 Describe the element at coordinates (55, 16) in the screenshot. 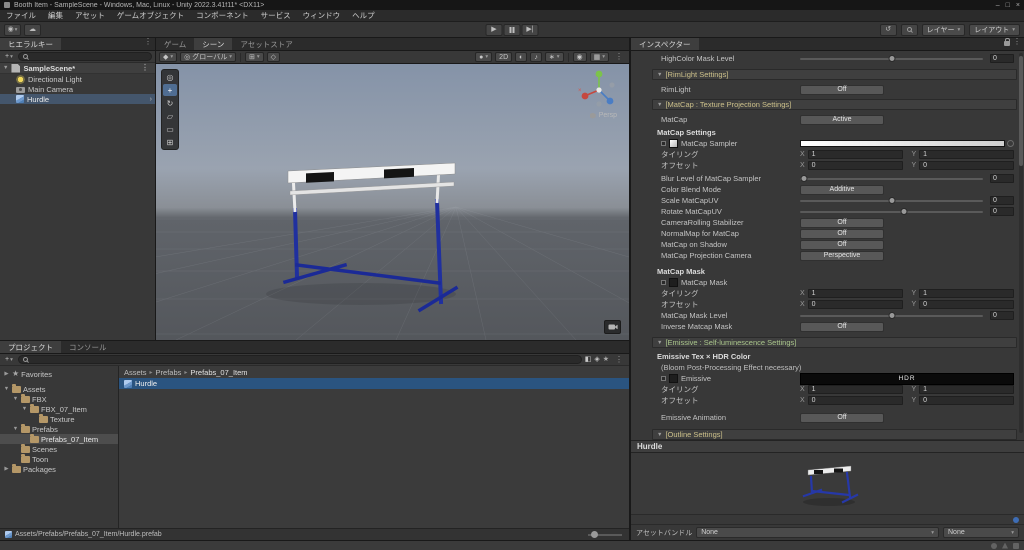

I see `menu-item: 編集` at that location.